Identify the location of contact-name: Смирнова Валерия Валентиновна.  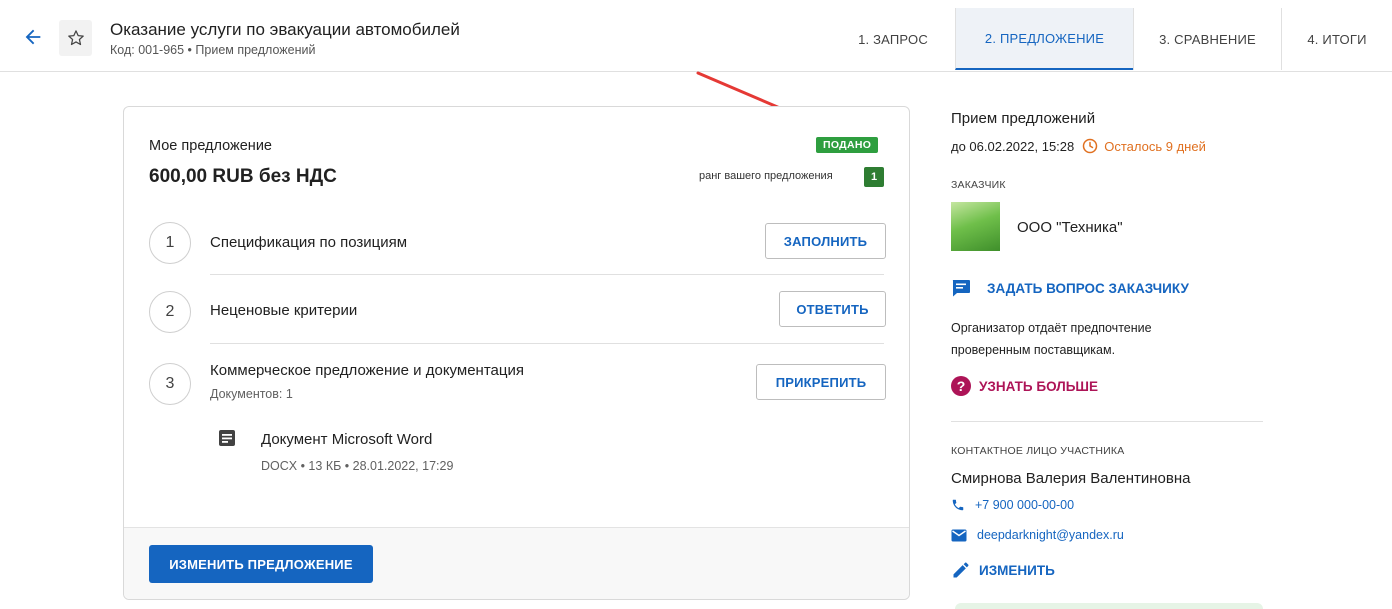
(1071, 478).